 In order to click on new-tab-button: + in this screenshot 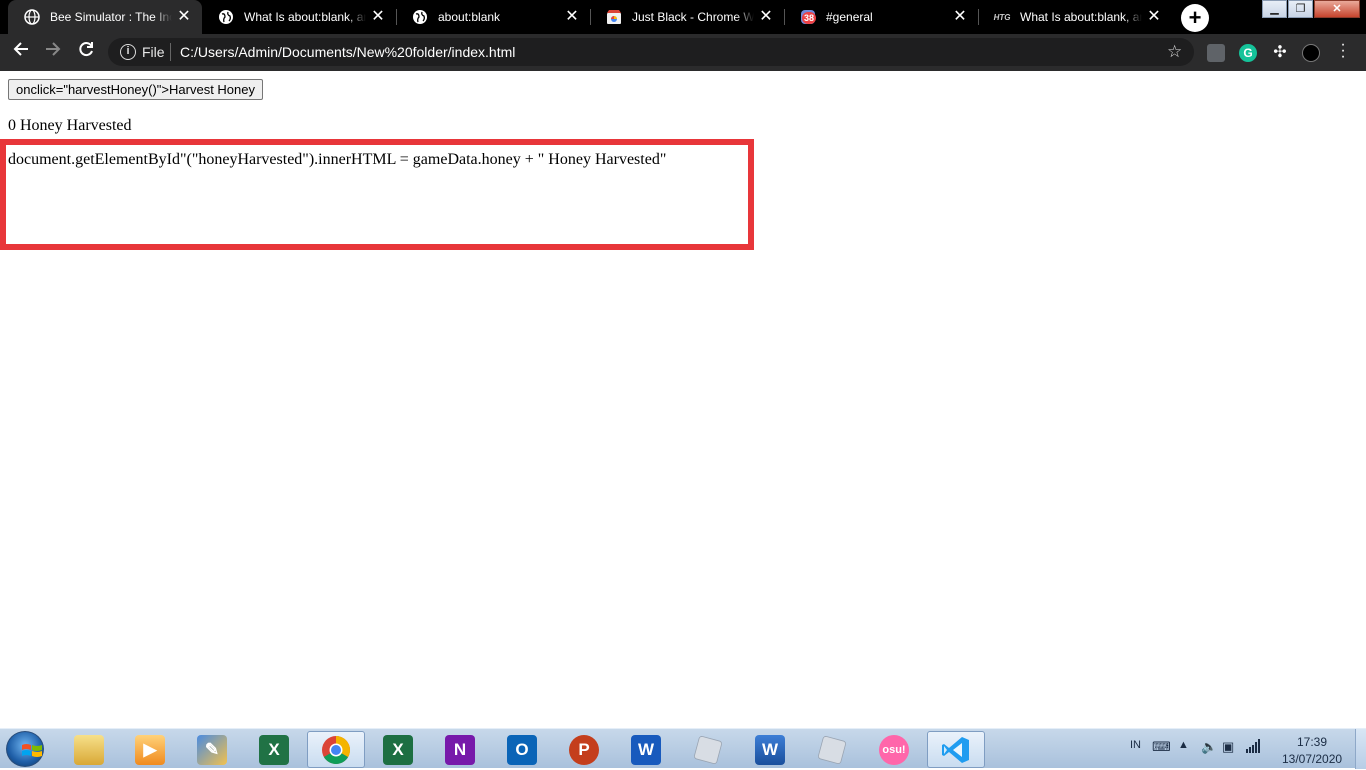, I will do `click(1195, 18)`.